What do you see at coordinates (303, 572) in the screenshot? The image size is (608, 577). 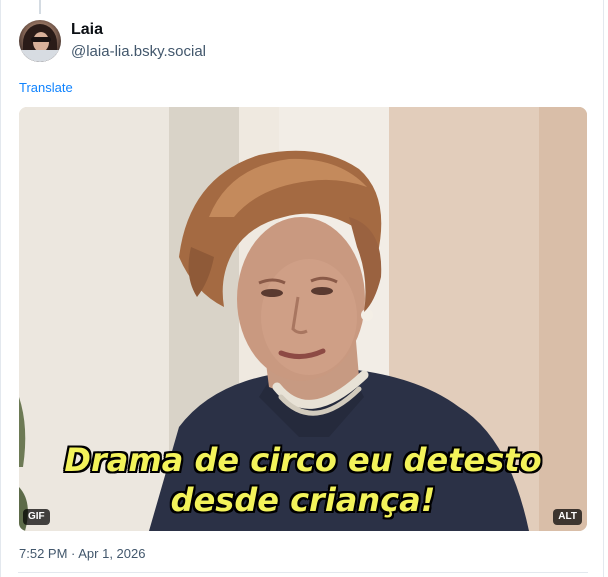 I see `bottom-divider` at bounding box center [303, 572].